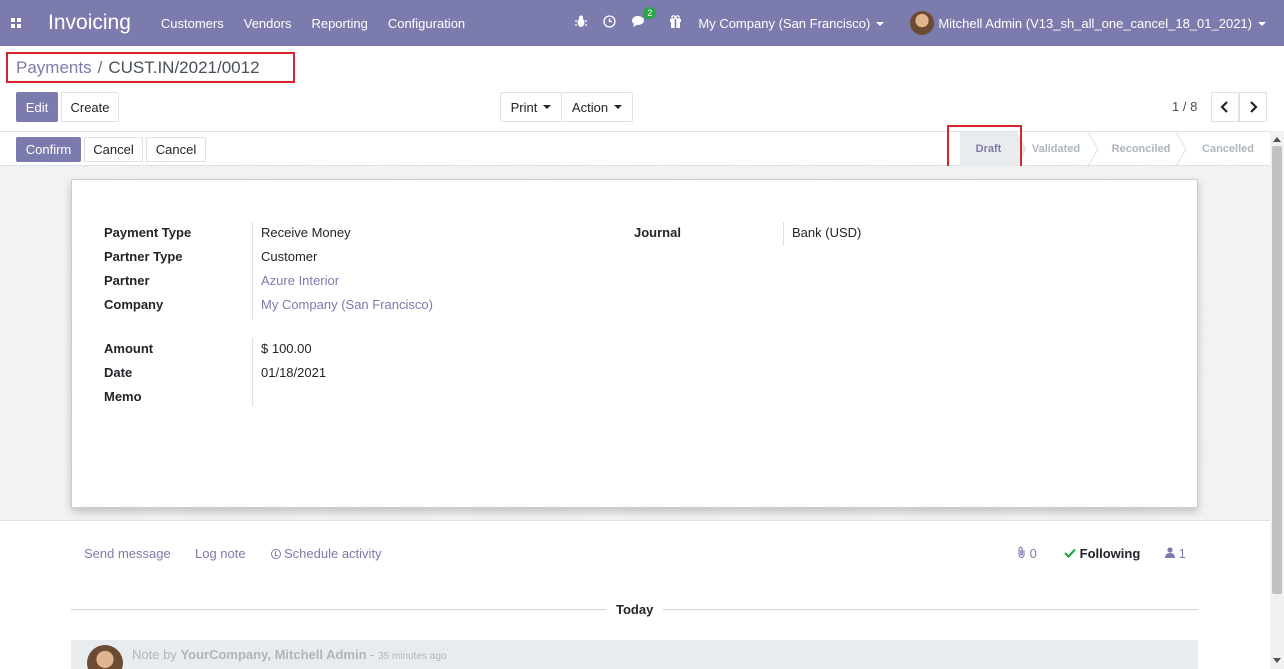 Image resolution: width=1284 pixels, height=669 pixels. What do you see at coordinates (134, 304) in the screenshot?
I see `company-label: Company` at bounding box center [134, 304].